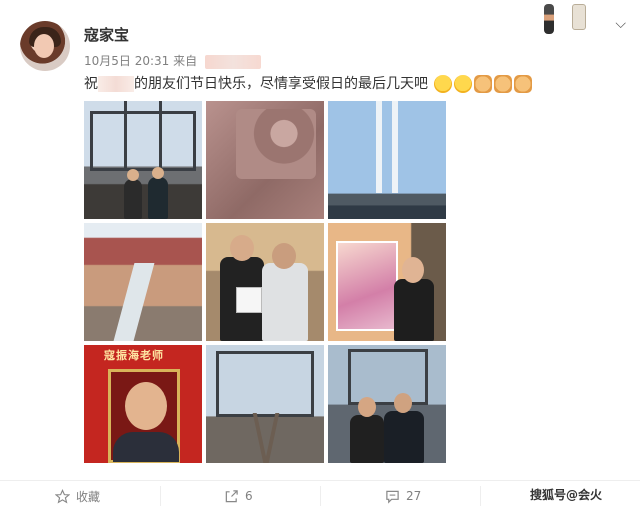  Describe the element at coordinates (392, 497) in the screenshot. I see `comment-icon` at that location.